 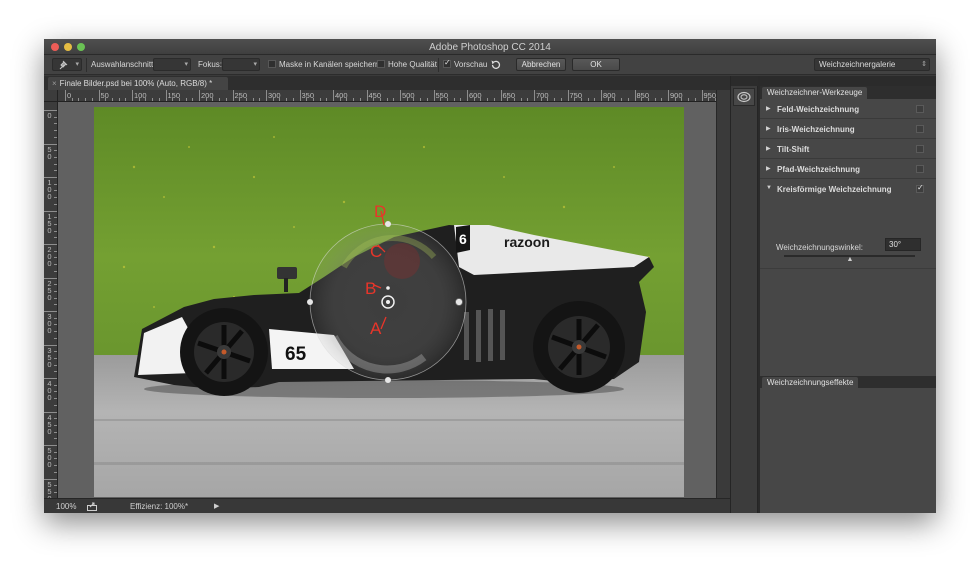 What do you see at coordinates (745, 81) in the screenshot?
I see `icon-strip-header` at bounding box center [745, 81].